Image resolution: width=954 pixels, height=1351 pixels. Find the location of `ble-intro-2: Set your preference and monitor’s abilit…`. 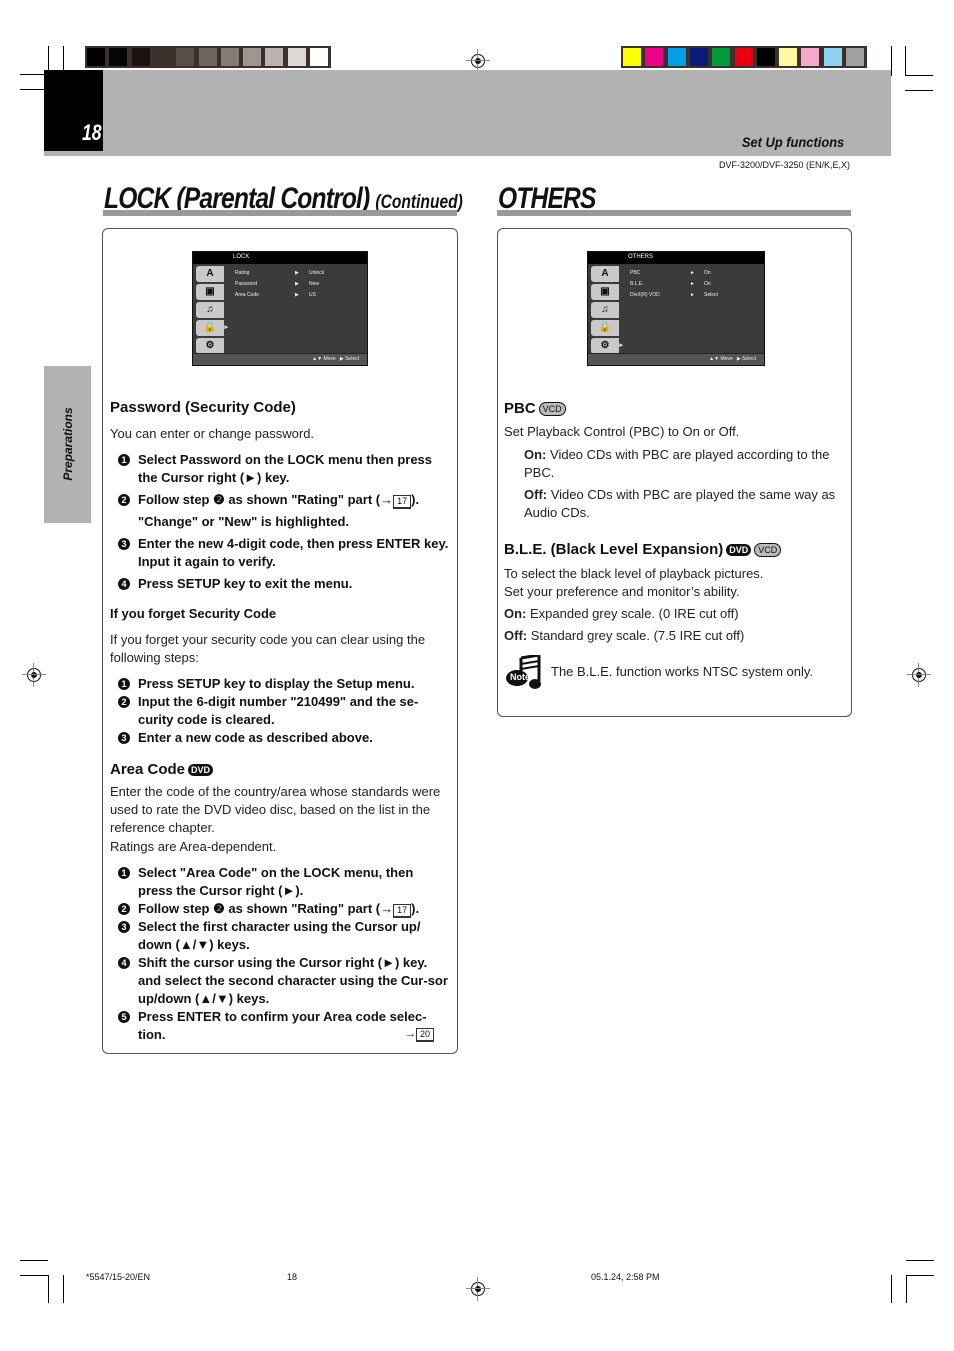

ble-intro-2: Set your preference and monitor’s abilit… is located at coordinates (622, 591).